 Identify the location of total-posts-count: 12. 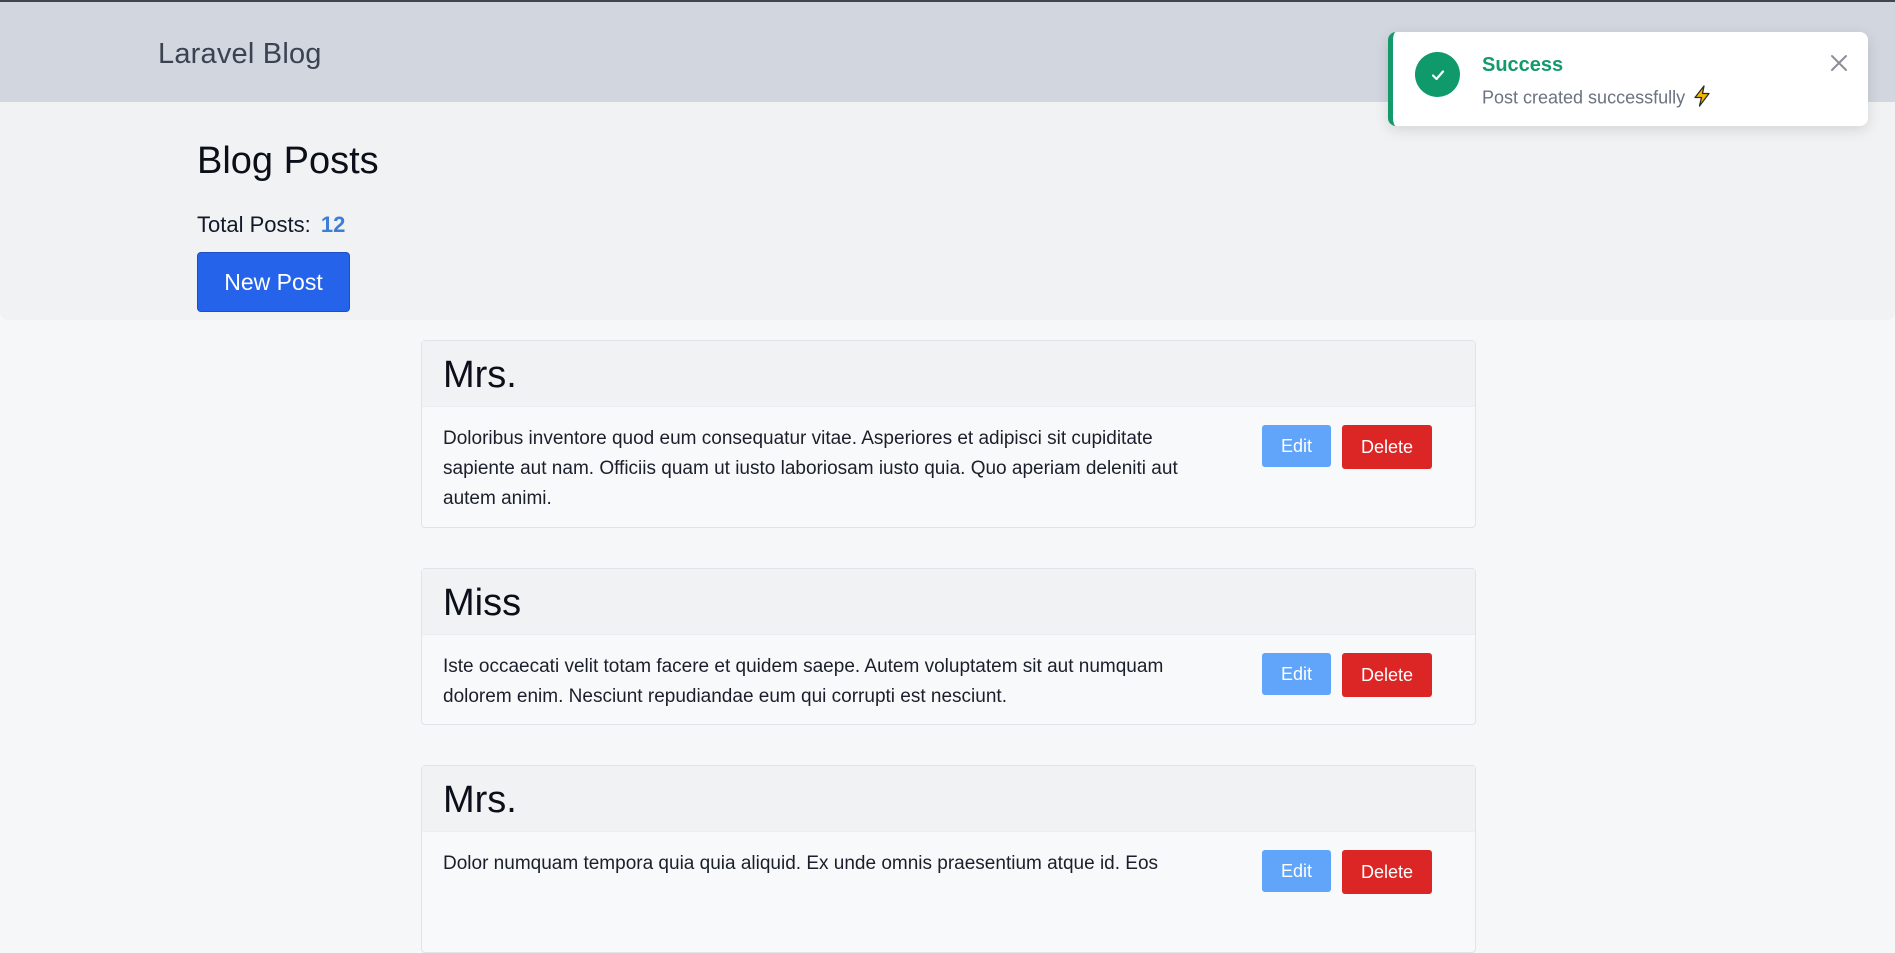
(333, 224).